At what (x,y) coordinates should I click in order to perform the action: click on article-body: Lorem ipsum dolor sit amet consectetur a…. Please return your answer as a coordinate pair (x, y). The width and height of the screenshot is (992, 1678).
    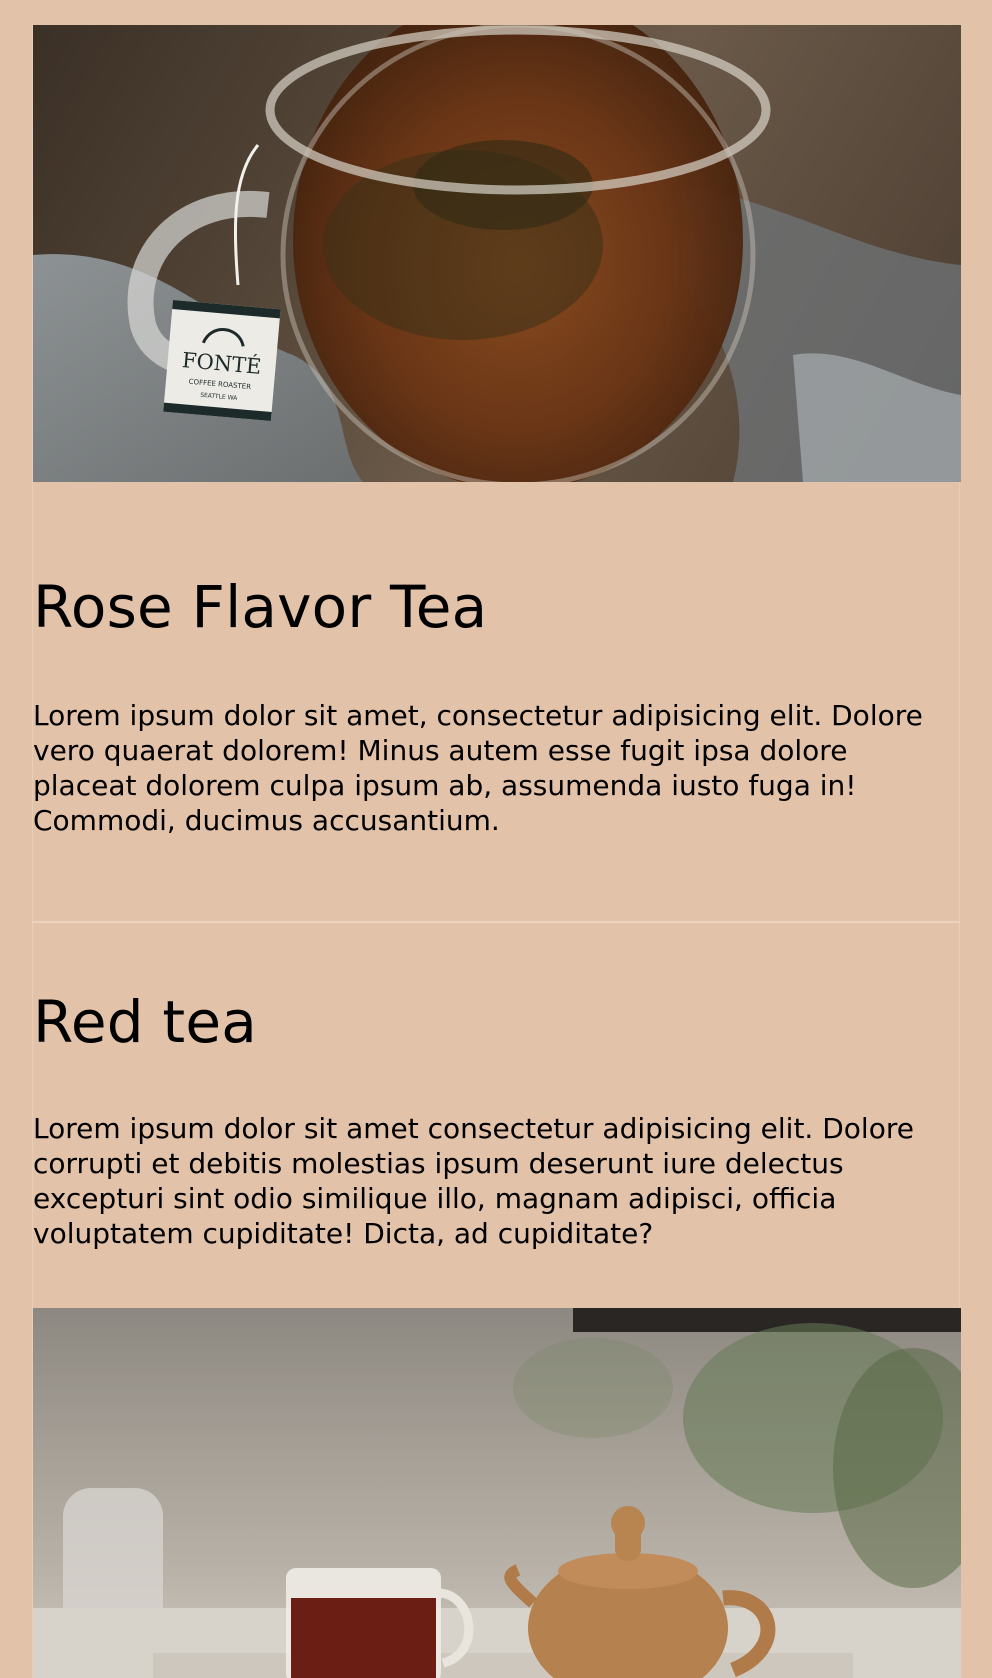
    Looking at the image, I should click on (473, 1181).